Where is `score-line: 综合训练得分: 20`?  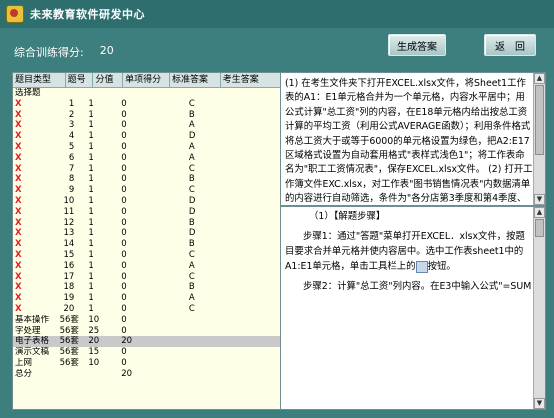 score-line: 综合训练得分: 20 is located at coordinates (64, 52).